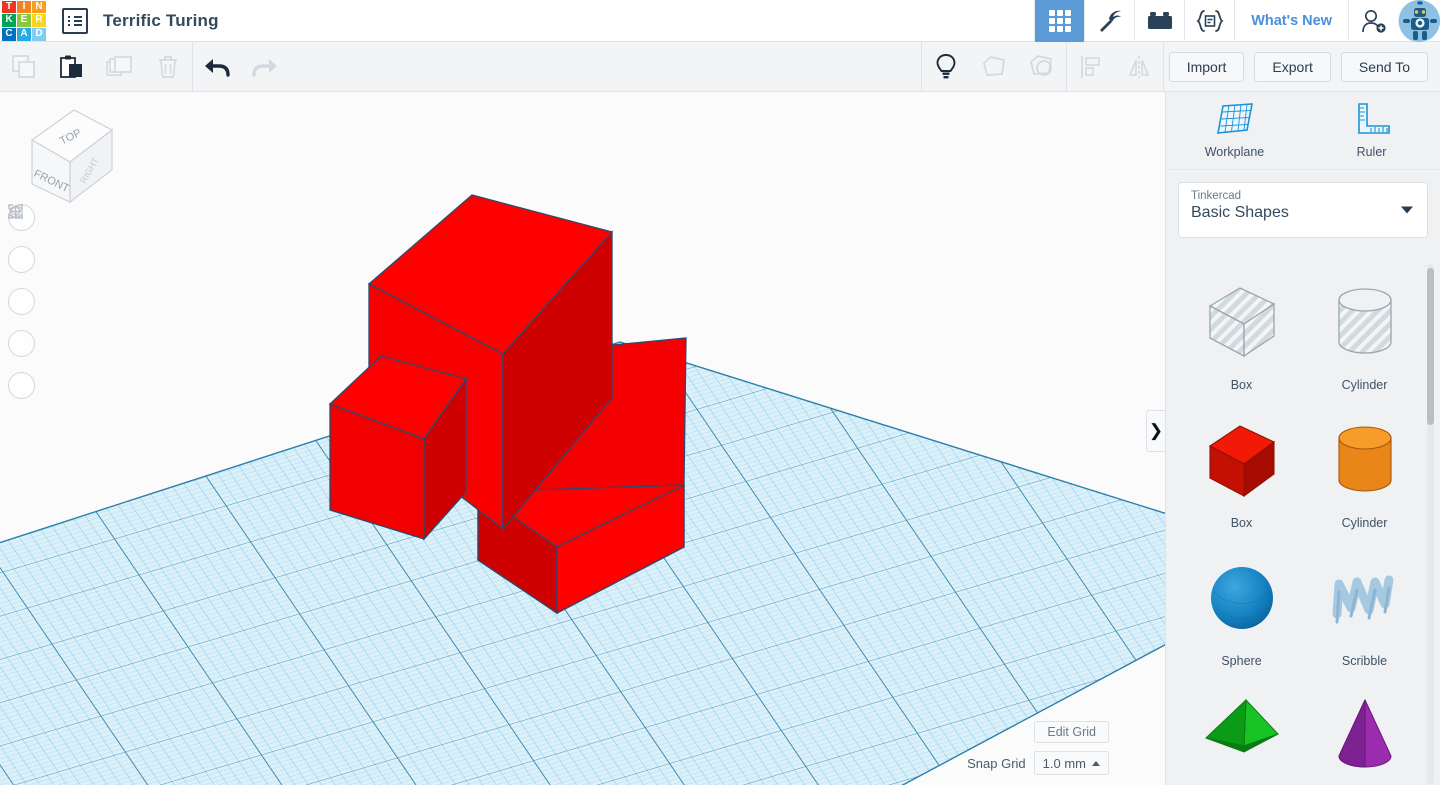 The height and width of the screenshot is (785, 1440). Describe the element at coordinates (1042, 67) in the screenshot. I see `ungroup-button` at that location.